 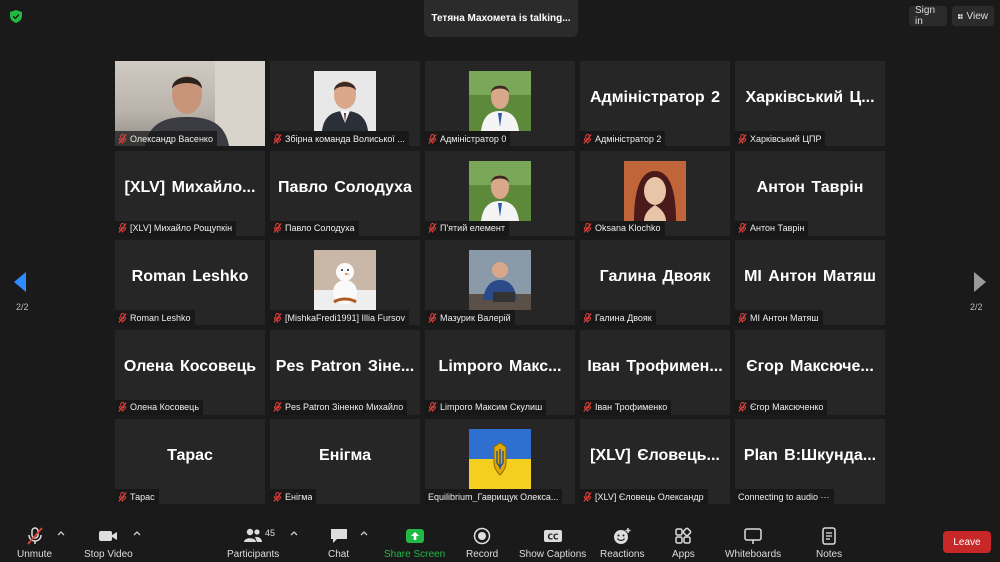 What do you see at coordinates (552, 536) in the screenshot?
I see `closed-captions-icon: CC` at bounding box center [552, 536].